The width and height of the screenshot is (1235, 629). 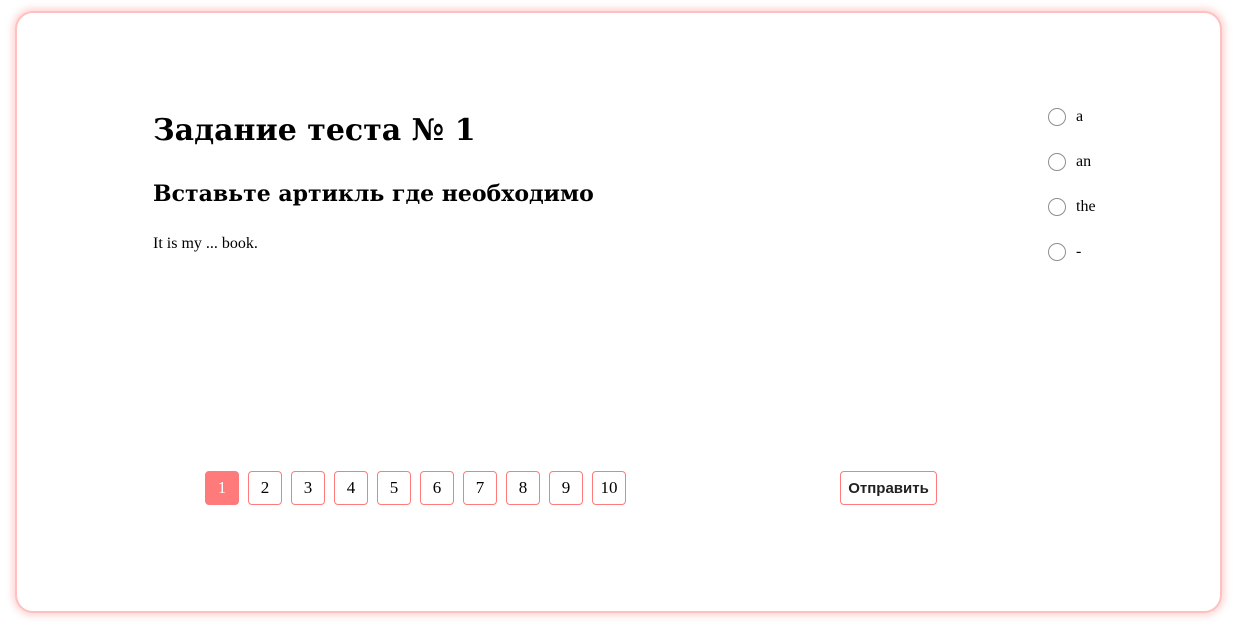 What do you see at coordinates (351, 488) in the screenshot?
I see `page-button-4: 4` at bounding box center [351, 488].